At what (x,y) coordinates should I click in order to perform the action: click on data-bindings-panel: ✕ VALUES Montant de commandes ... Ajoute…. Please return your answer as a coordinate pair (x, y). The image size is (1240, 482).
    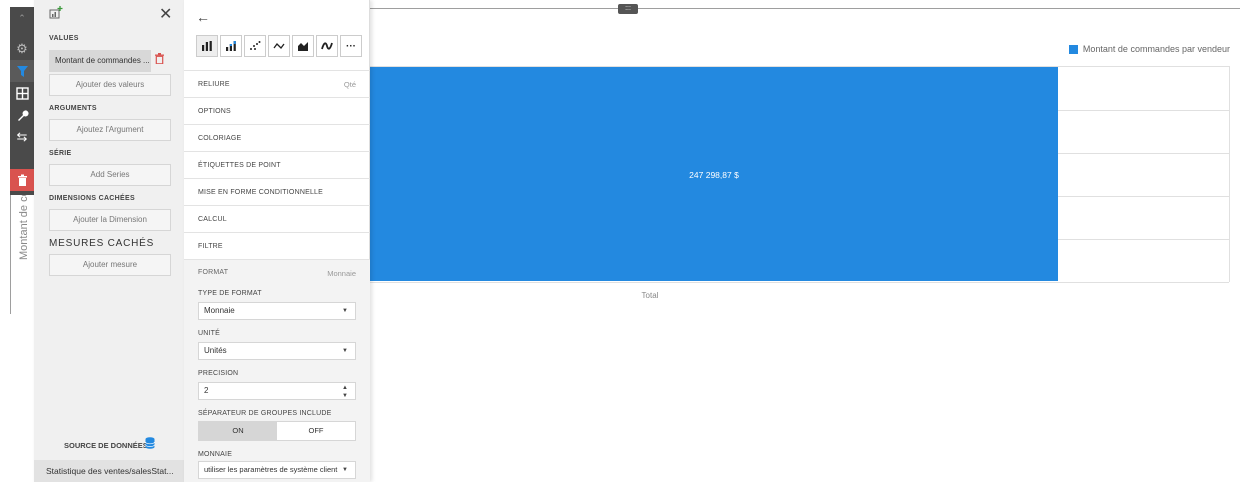
    Looking at the image, I should click on (109, 241).